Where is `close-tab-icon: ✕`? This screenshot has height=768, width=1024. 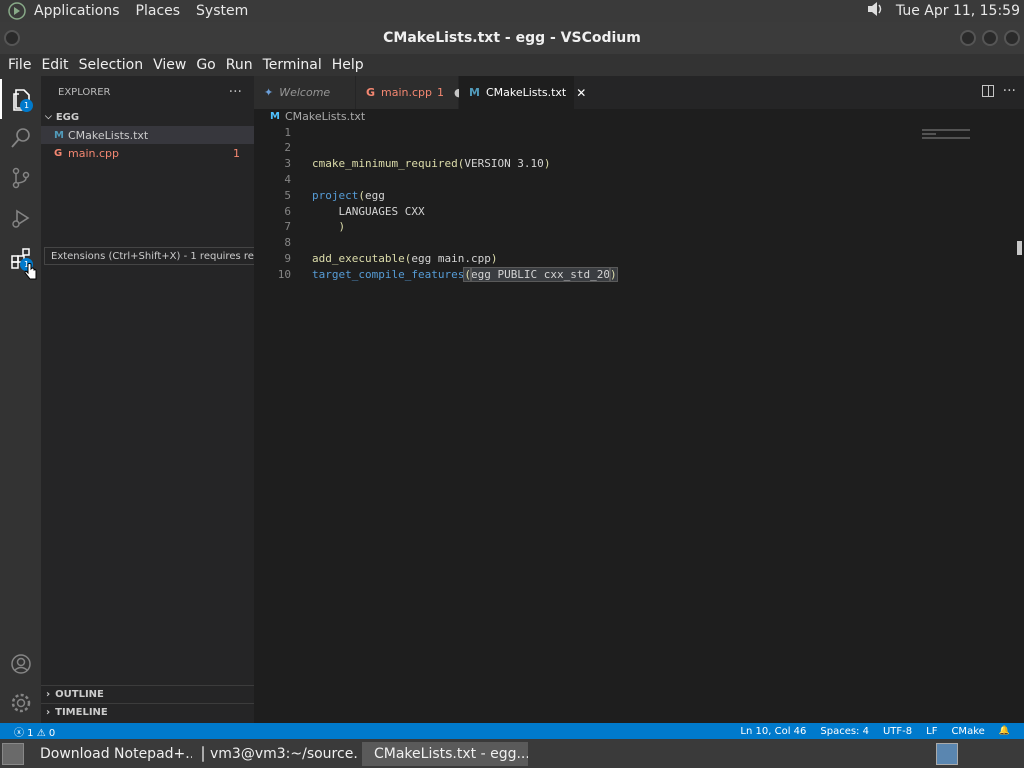 close-tab-icon: ✕ is located at coordinates (581, 93).